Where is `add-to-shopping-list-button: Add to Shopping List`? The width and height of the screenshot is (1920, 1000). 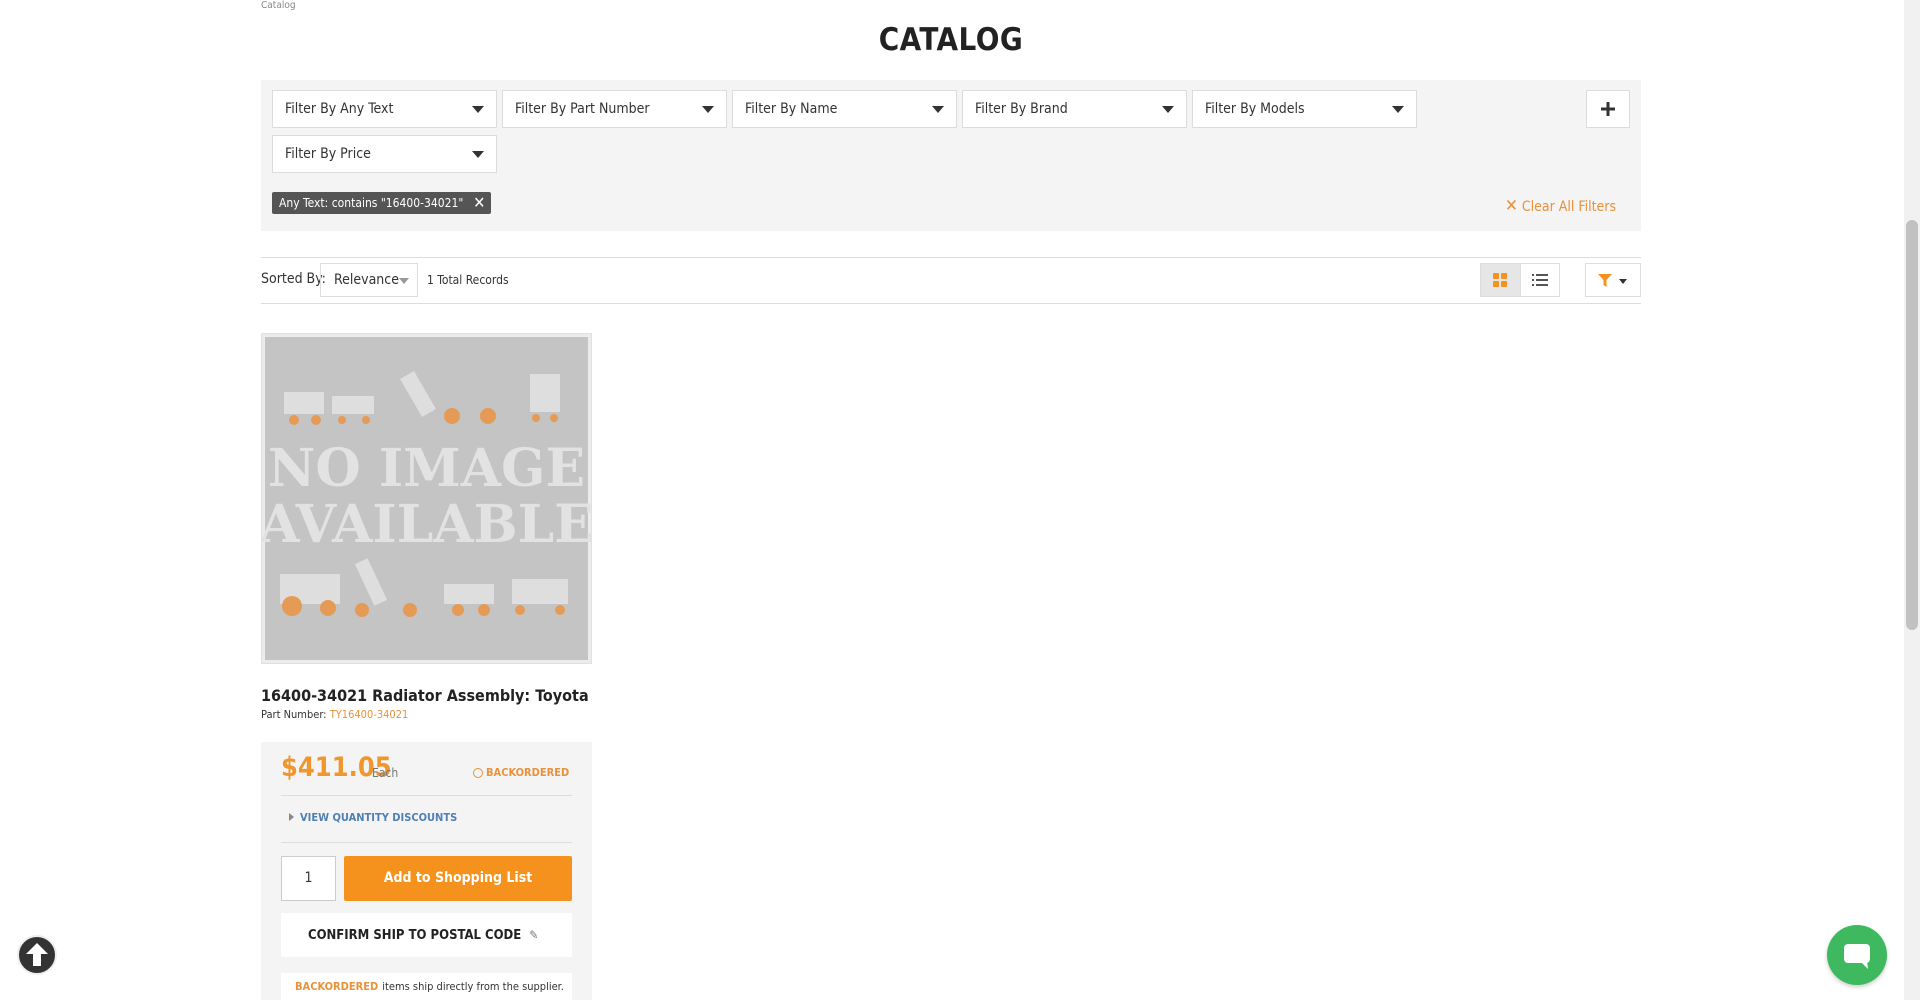
add-to-shopping-list-button: Add to Shopping List is located at coordinates (458, 878).